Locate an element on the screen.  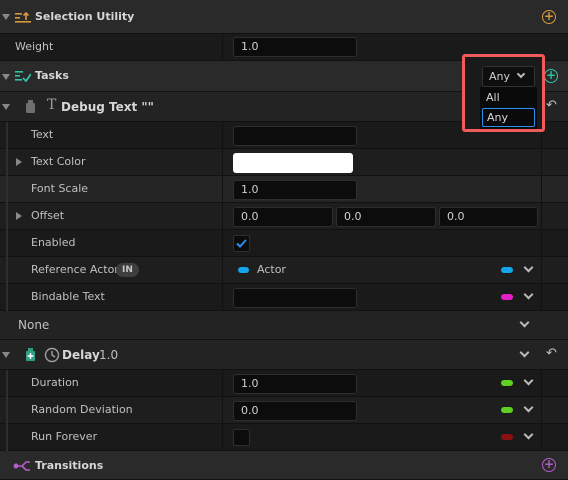
bindable-text-field is located at coordinates (295, 298).